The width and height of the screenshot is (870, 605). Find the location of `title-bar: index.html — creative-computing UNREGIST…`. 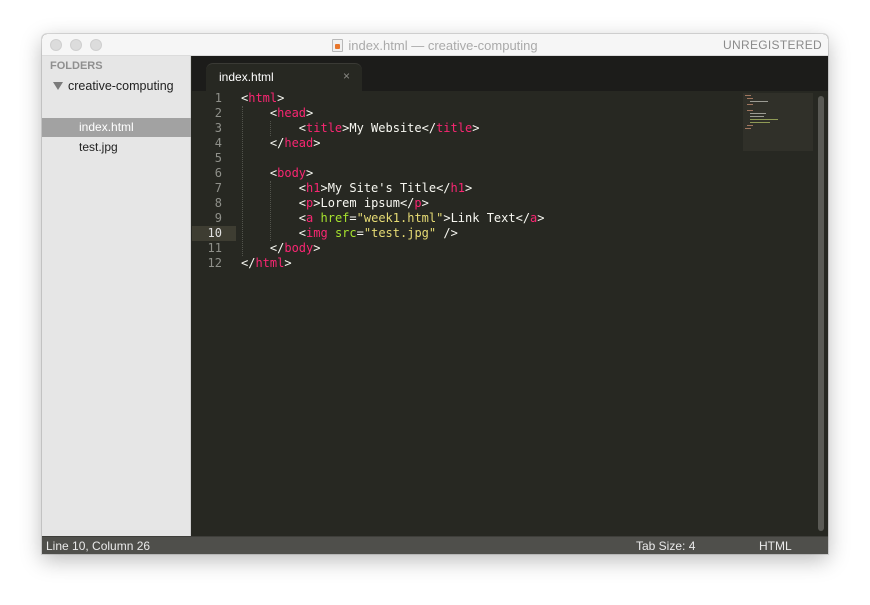

title-bar: index.html — creative-computing UNREGIST… is located at coordinates (435, 45).